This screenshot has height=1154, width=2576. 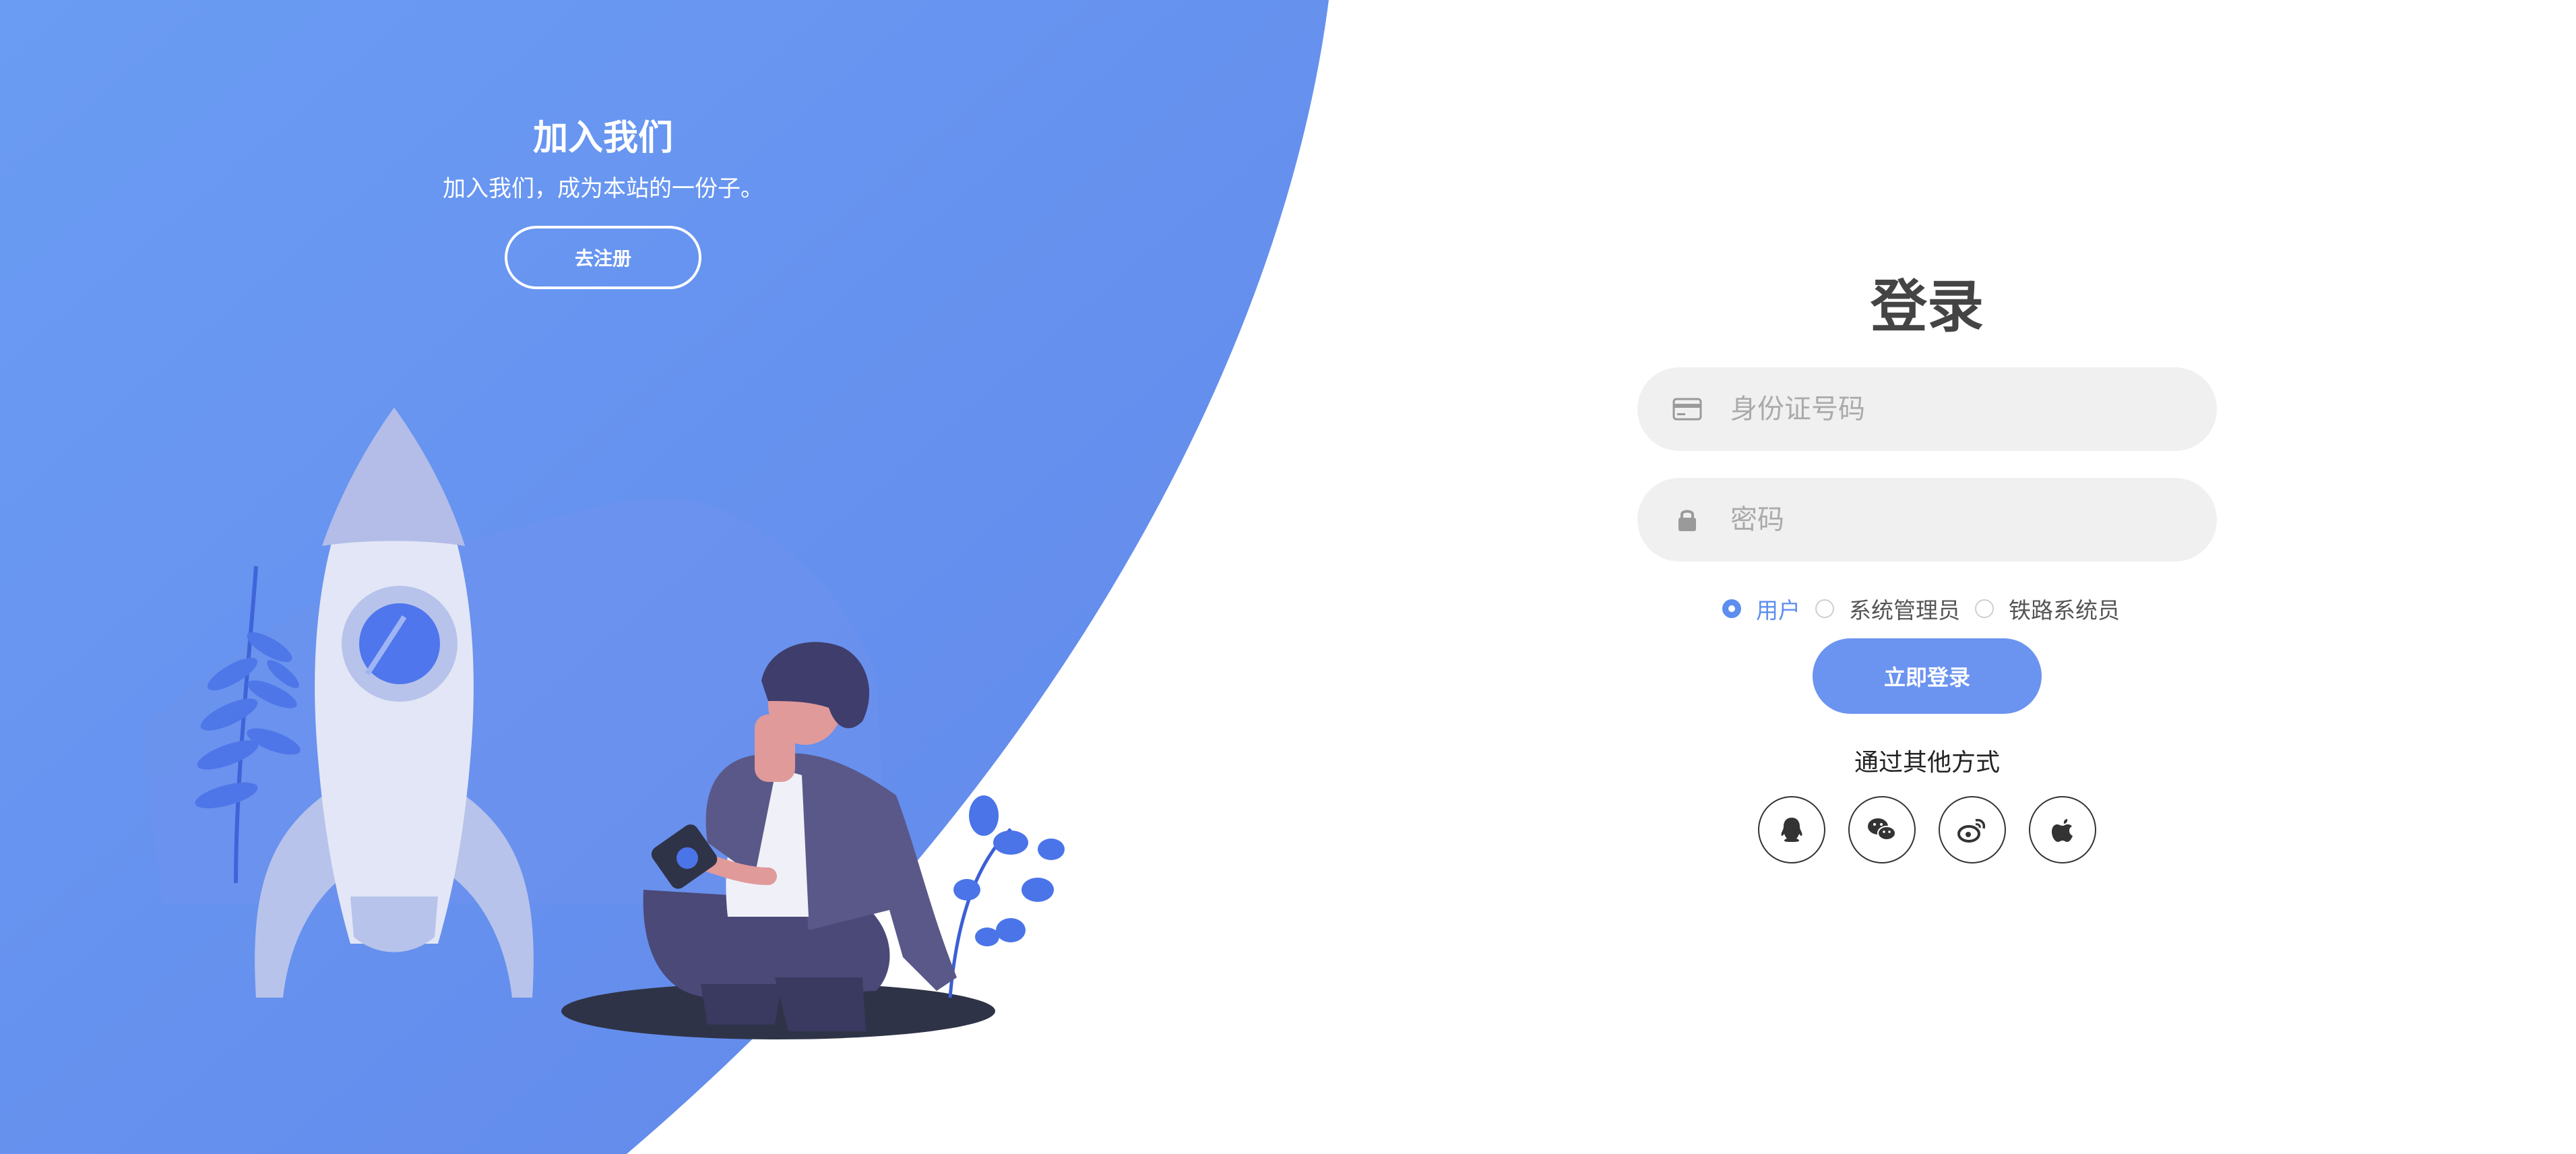 I want to click on role-label-admin: 系统管理员, so click(x=1904, y=610).